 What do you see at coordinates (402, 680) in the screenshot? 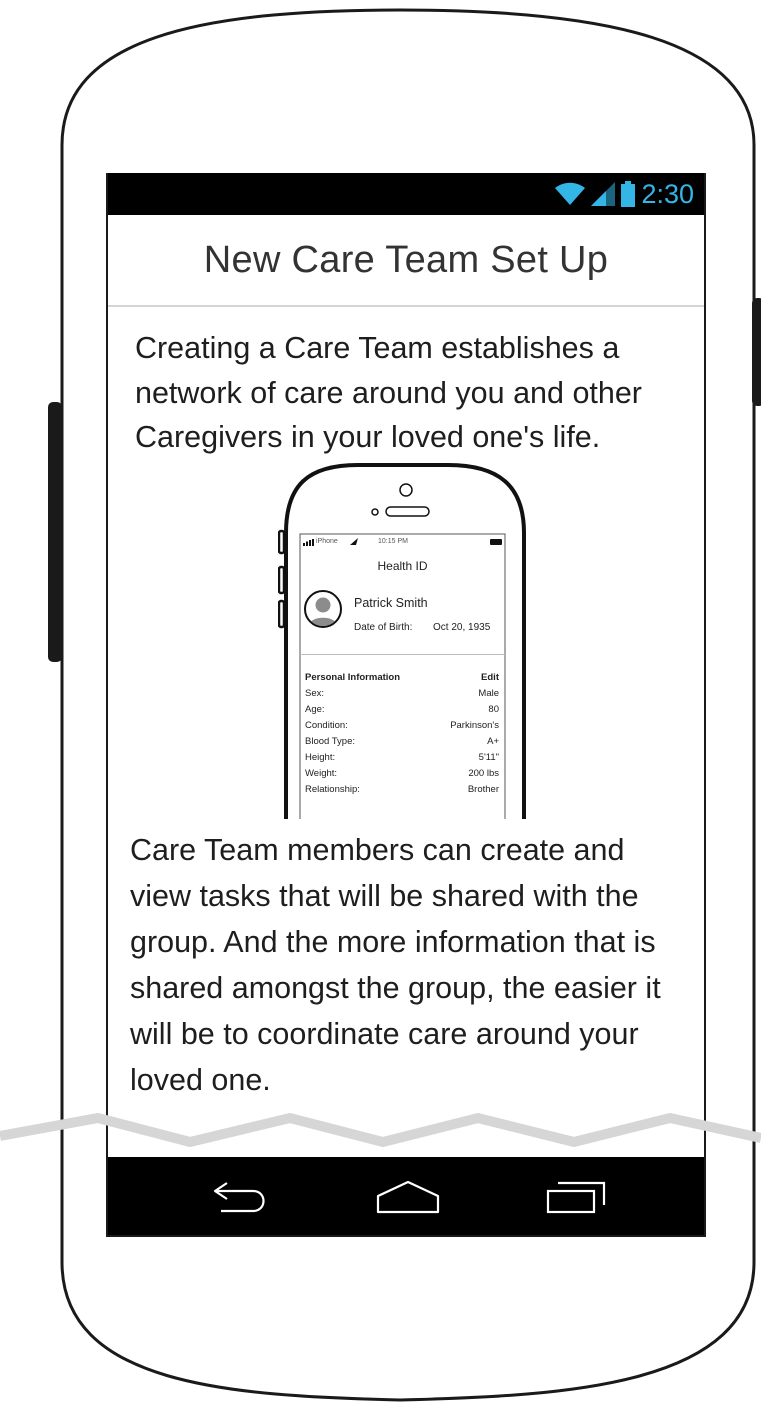
I see `section-header: Personal Information Edit` at bounding box center [402, 680].